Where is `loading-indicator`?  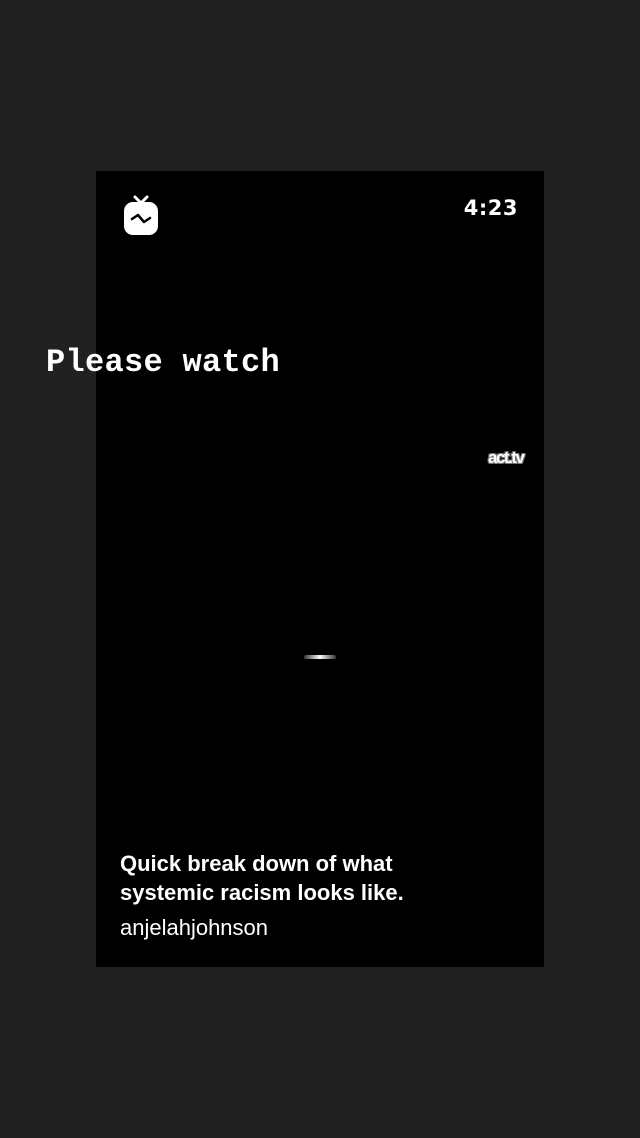
loading-indicator is located at coordinates (320, 657).